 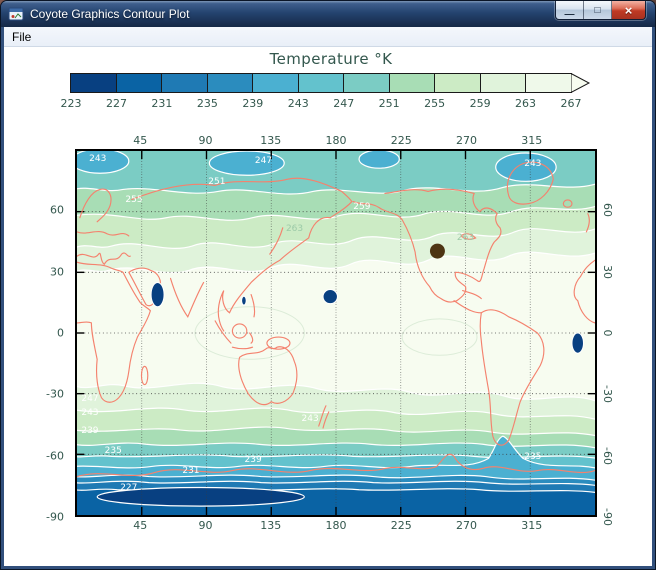 I want to click on colorbar, so click(x=331, y=83).